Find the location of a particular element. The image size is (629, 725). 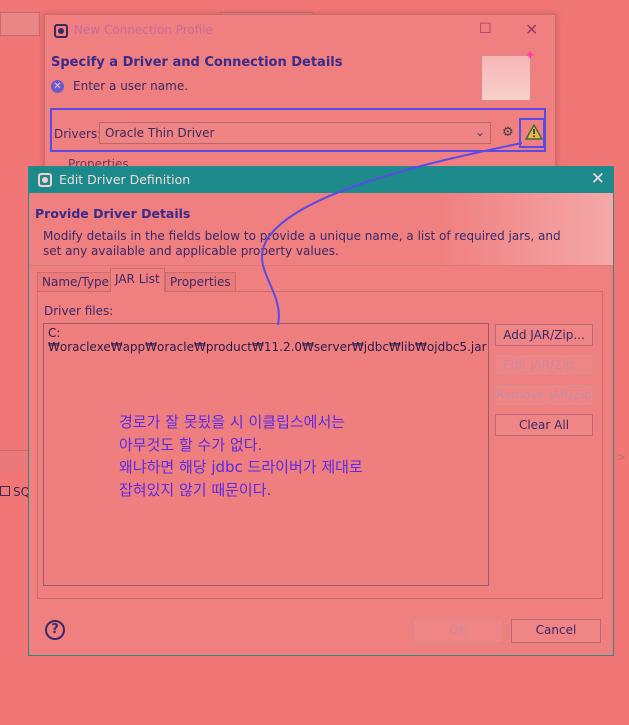

tab-name-type: Name/Type is located at coordinates (76, 281).